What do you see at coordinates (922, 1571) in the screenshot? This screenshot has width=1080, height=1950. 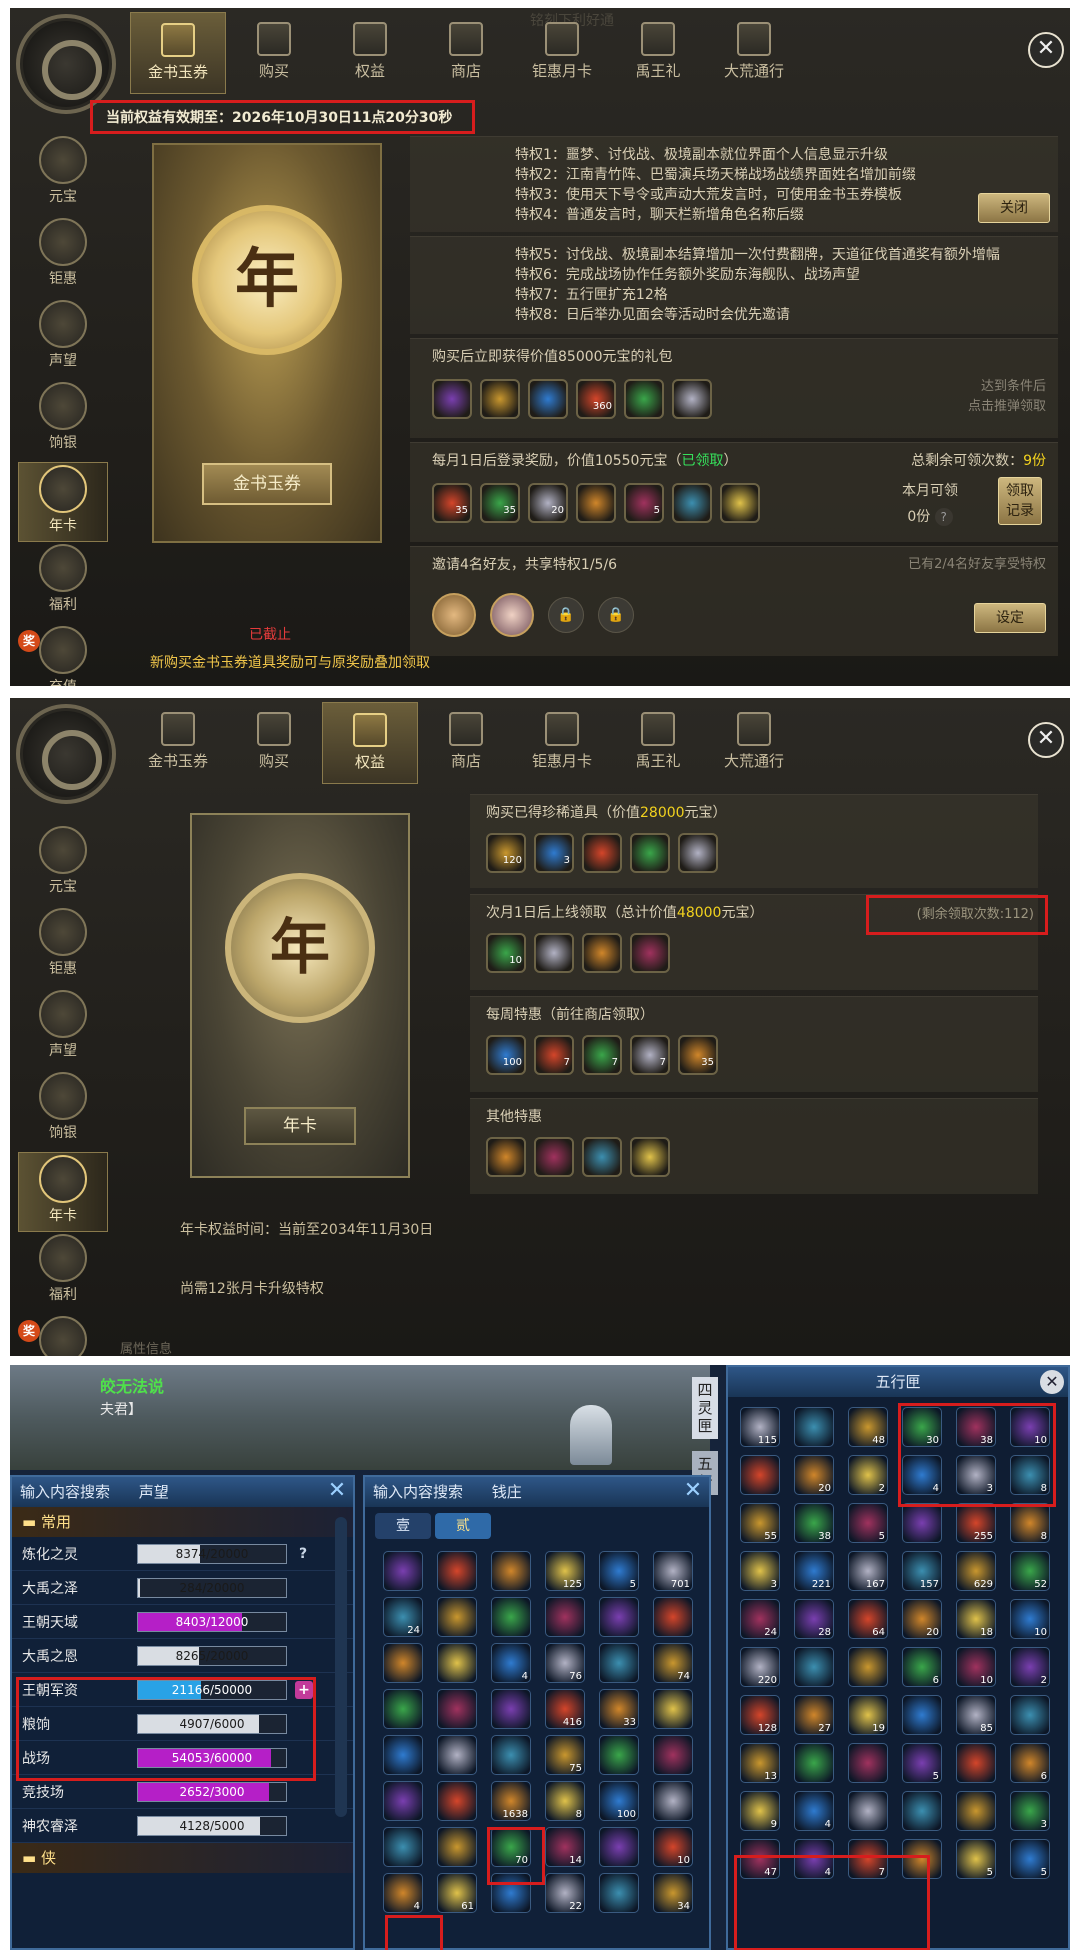 I see `inventory-slot: 157` at bounding box center [922, 1571].